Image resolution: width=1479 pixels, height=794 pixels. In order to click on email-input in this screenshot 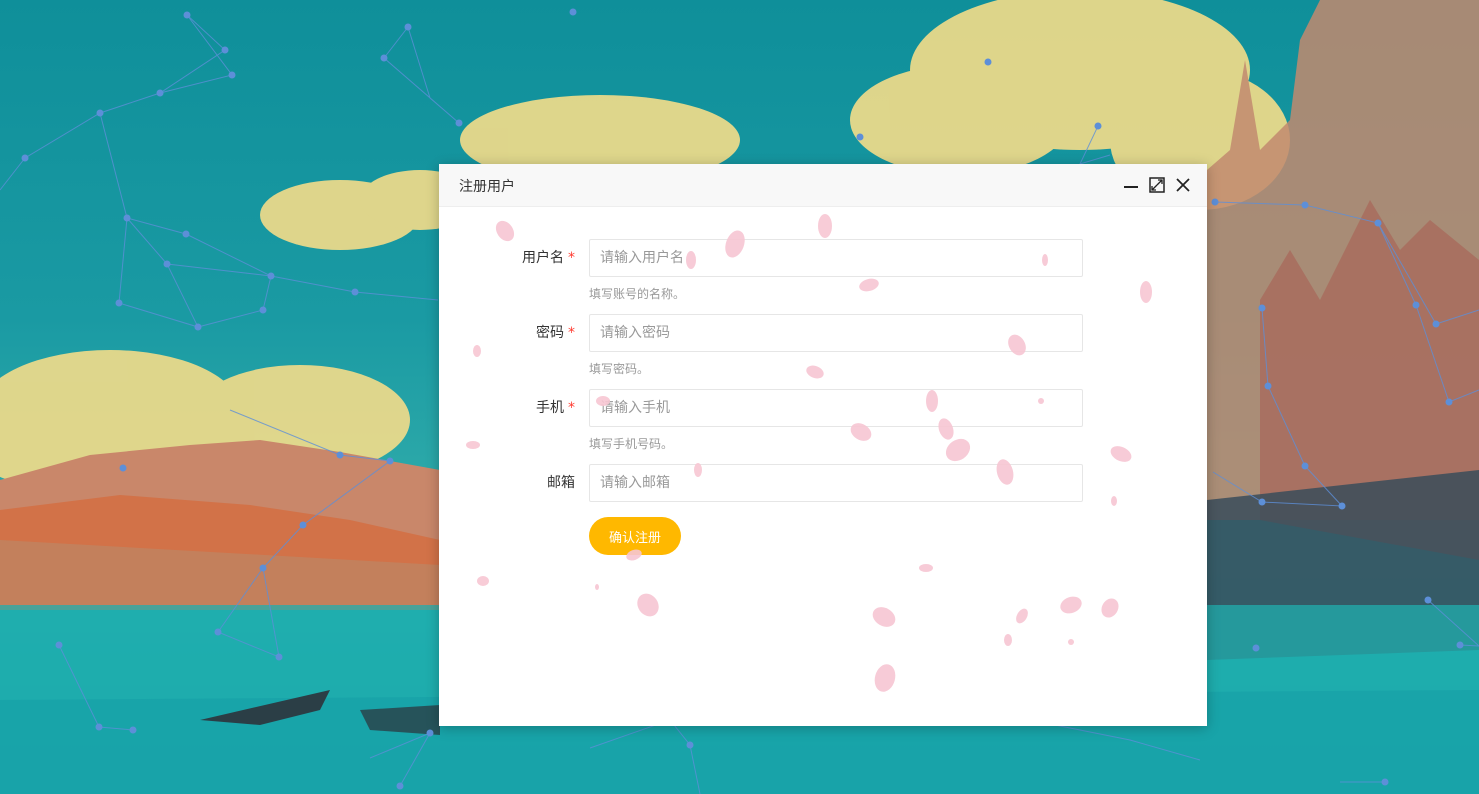, I will do `click(836, 483)`.